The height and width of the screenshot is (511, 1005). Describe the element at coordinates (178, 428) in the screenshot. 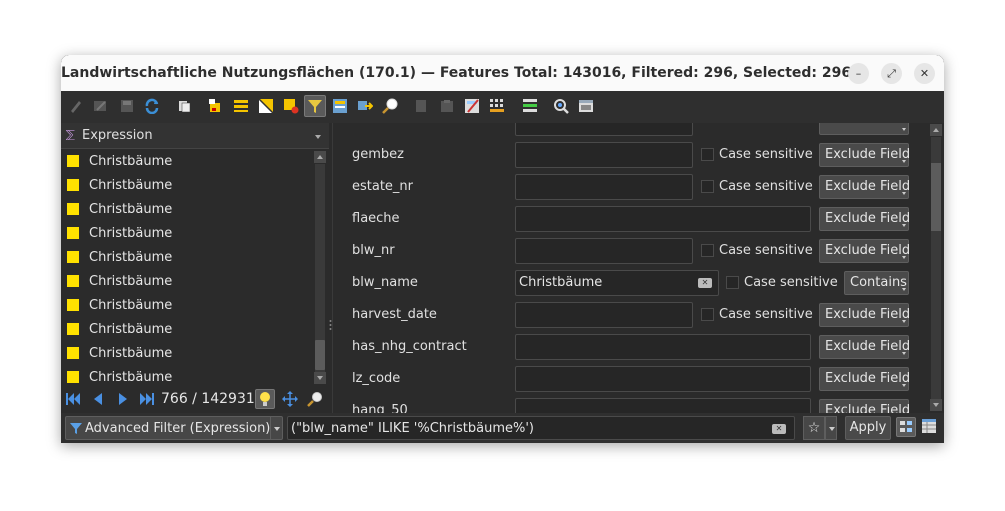

I see `filter-mode-label: Advanced Filter (Expression)` at that location.